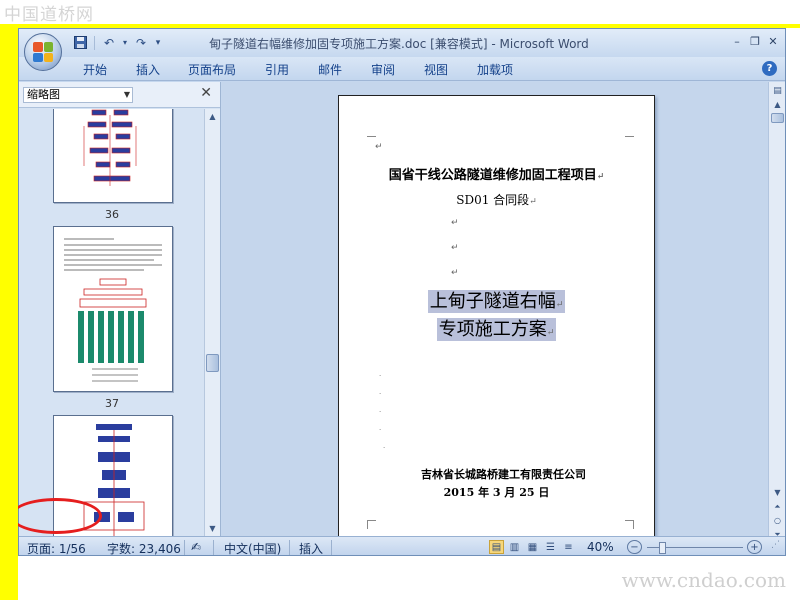  Describe the element at coordinates (112, 403) in the screenshot. I see `thumbnail-page-number: 37` at that location.